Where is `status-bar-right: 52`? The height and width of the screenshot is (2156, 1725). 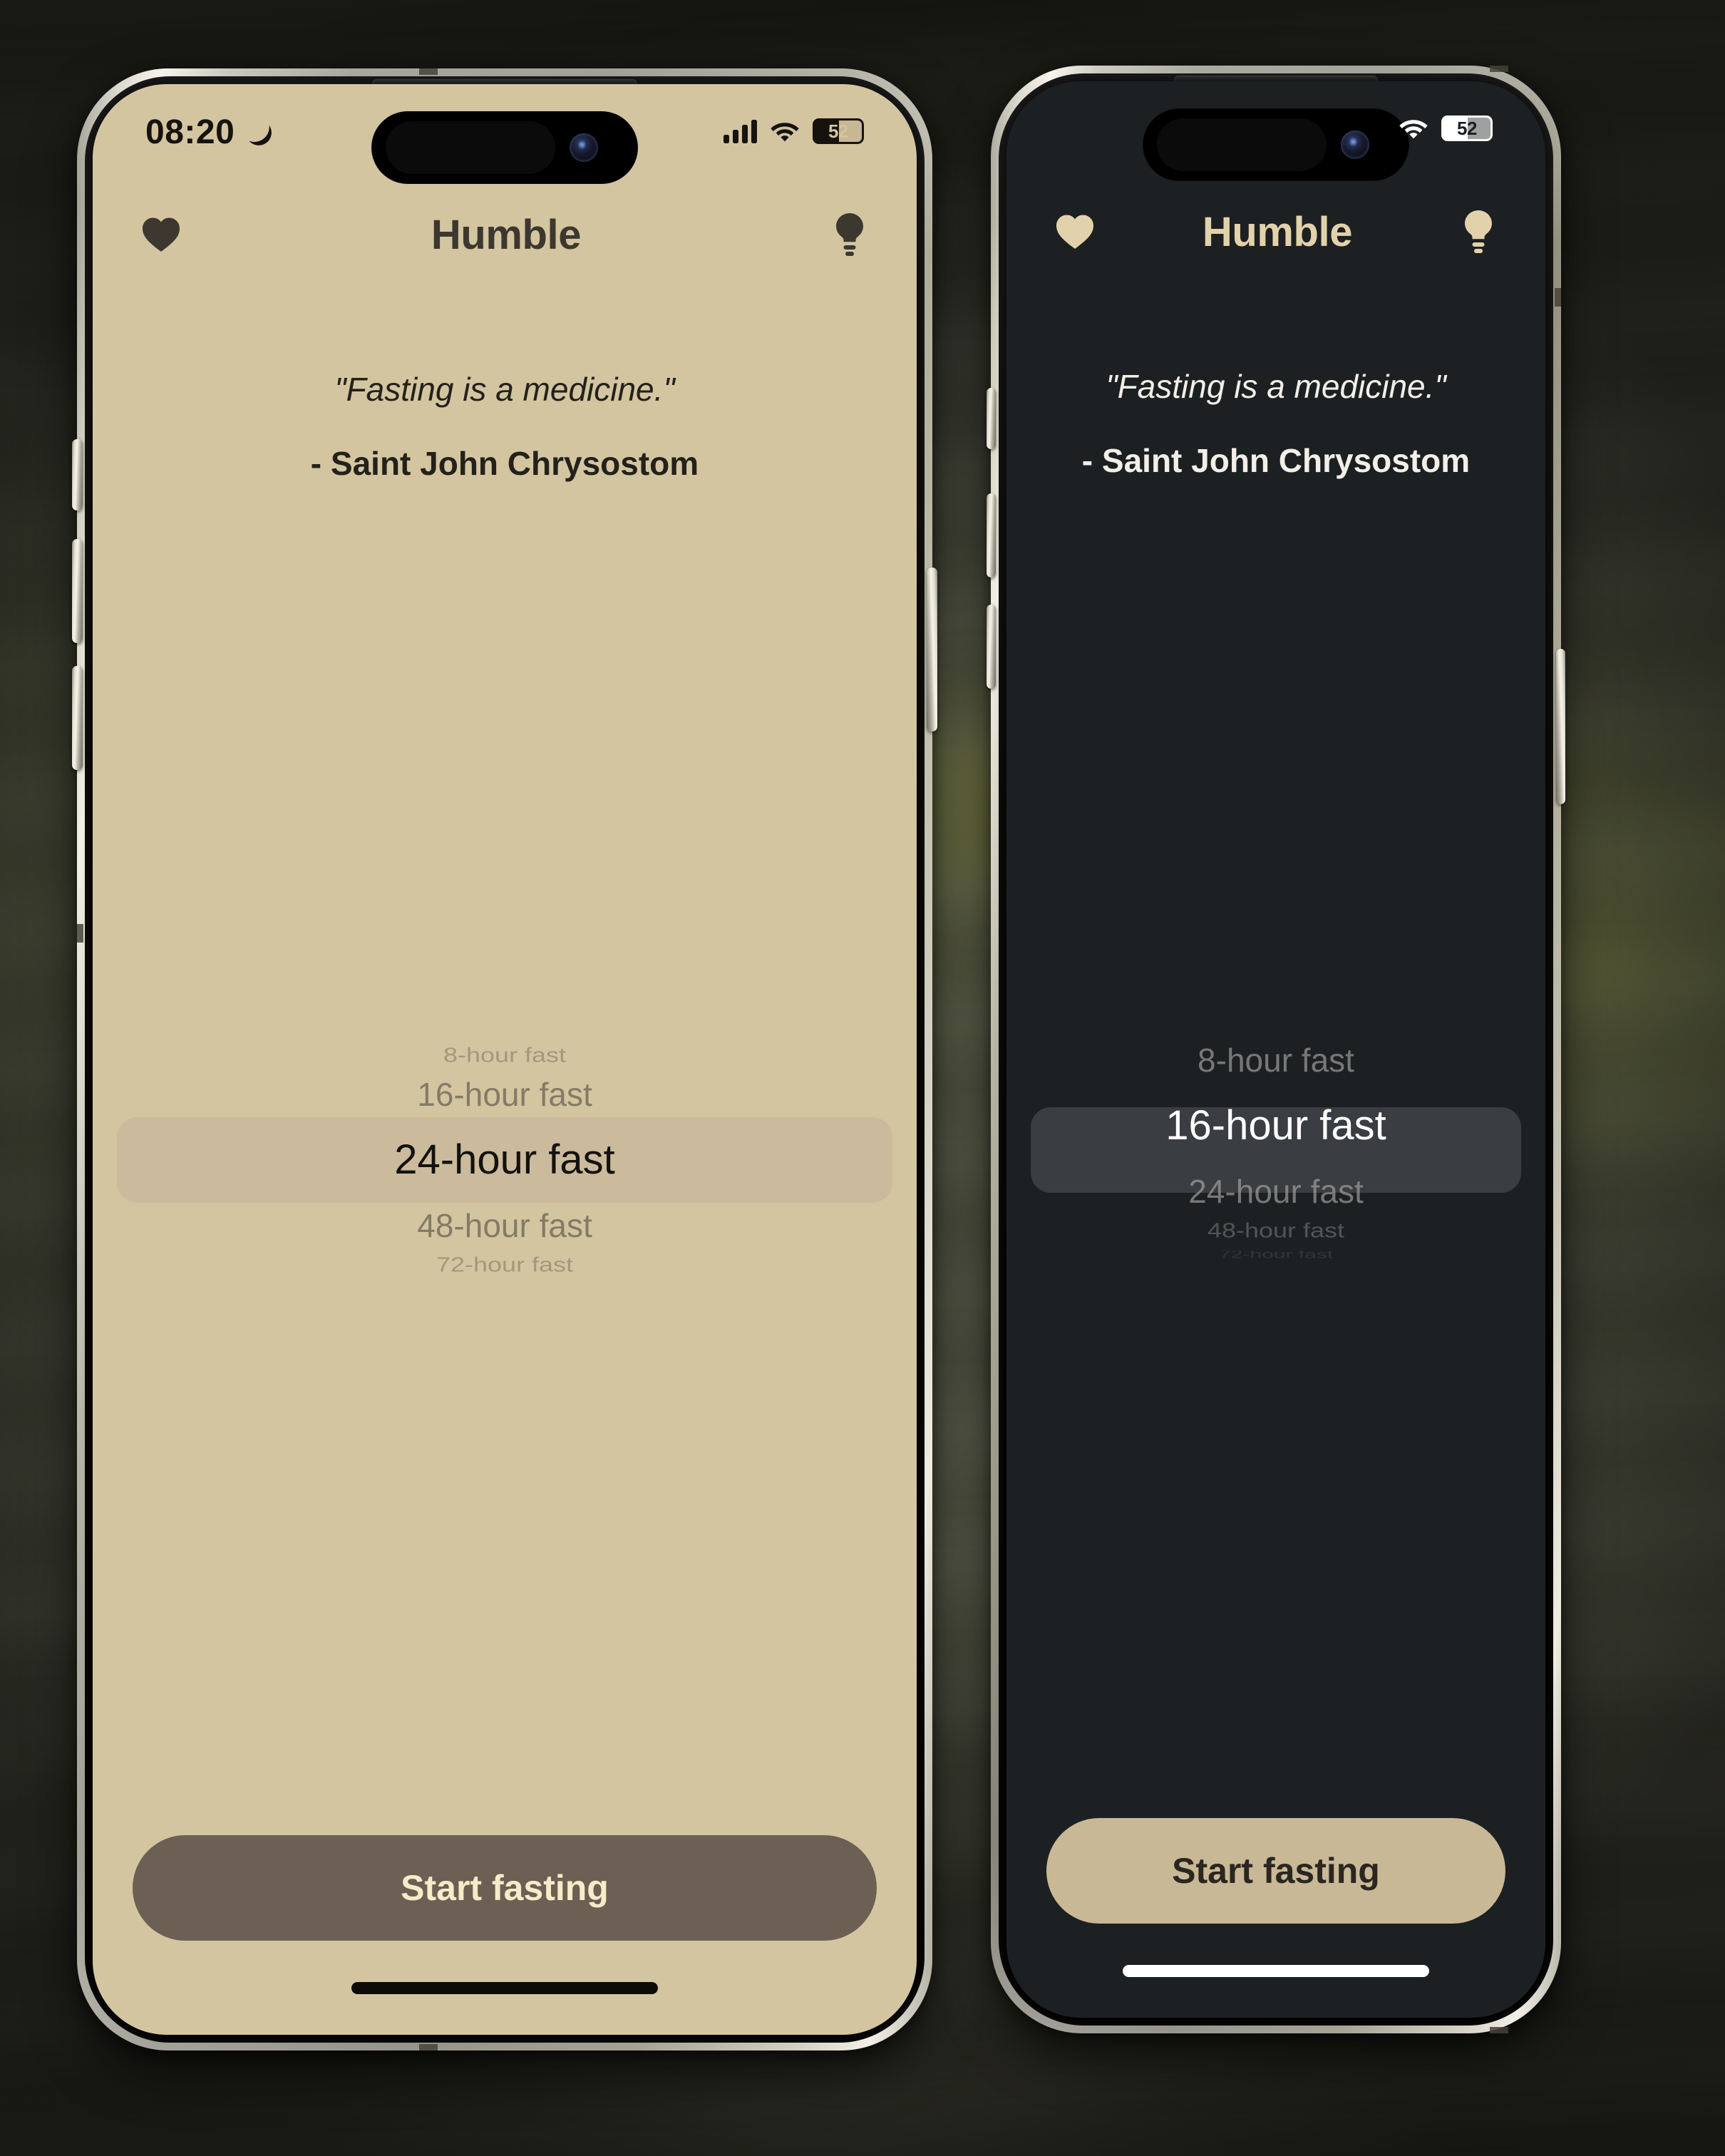 status-bar-right: 52 is located at coordinates (820, 114).